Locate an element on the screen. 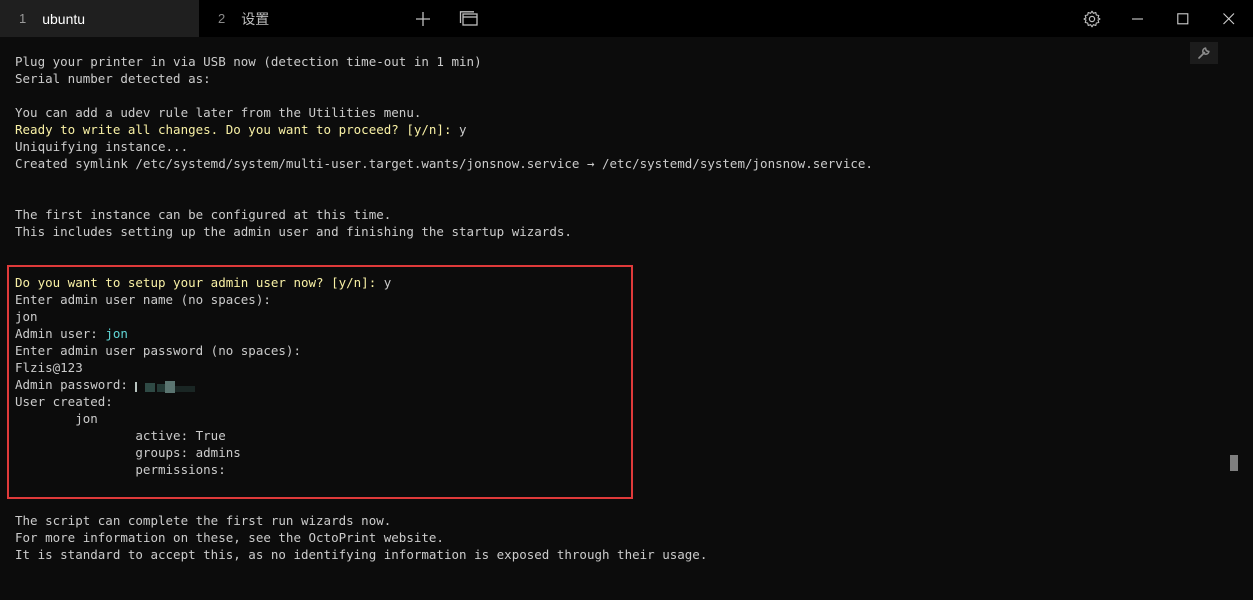  terminal-line: User created: is located at coordinates (64, 401).